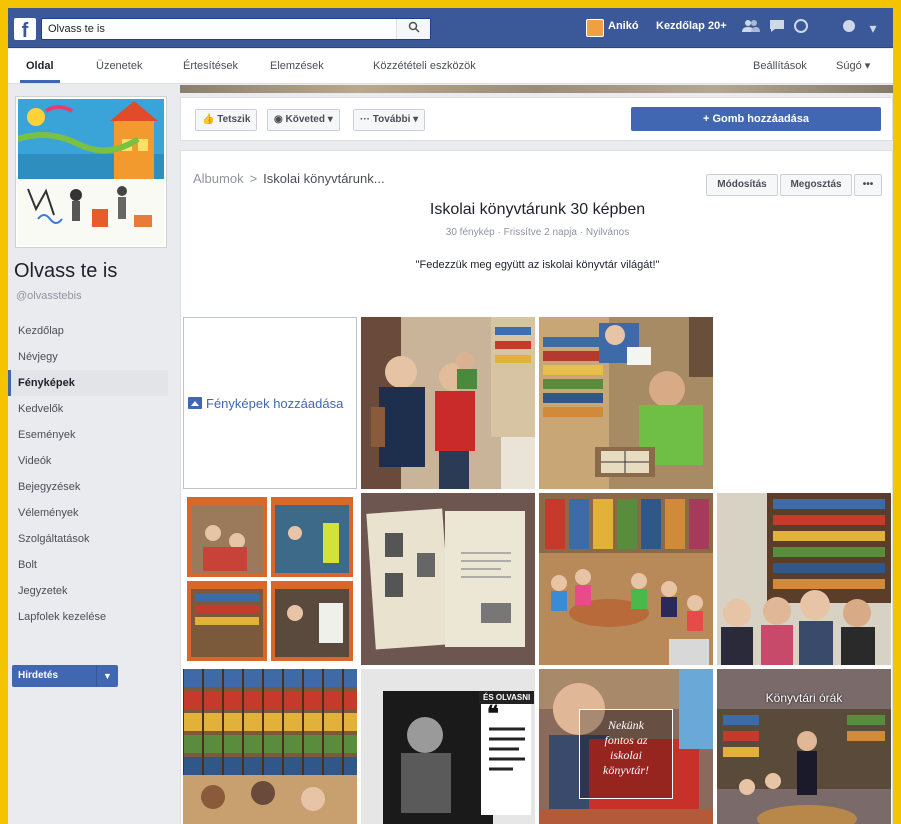 This screenshot has width=901, height=824. Describe the element at coordinates (278, 119) in the screenshot. I see `rss-icon: ◉` at that location.